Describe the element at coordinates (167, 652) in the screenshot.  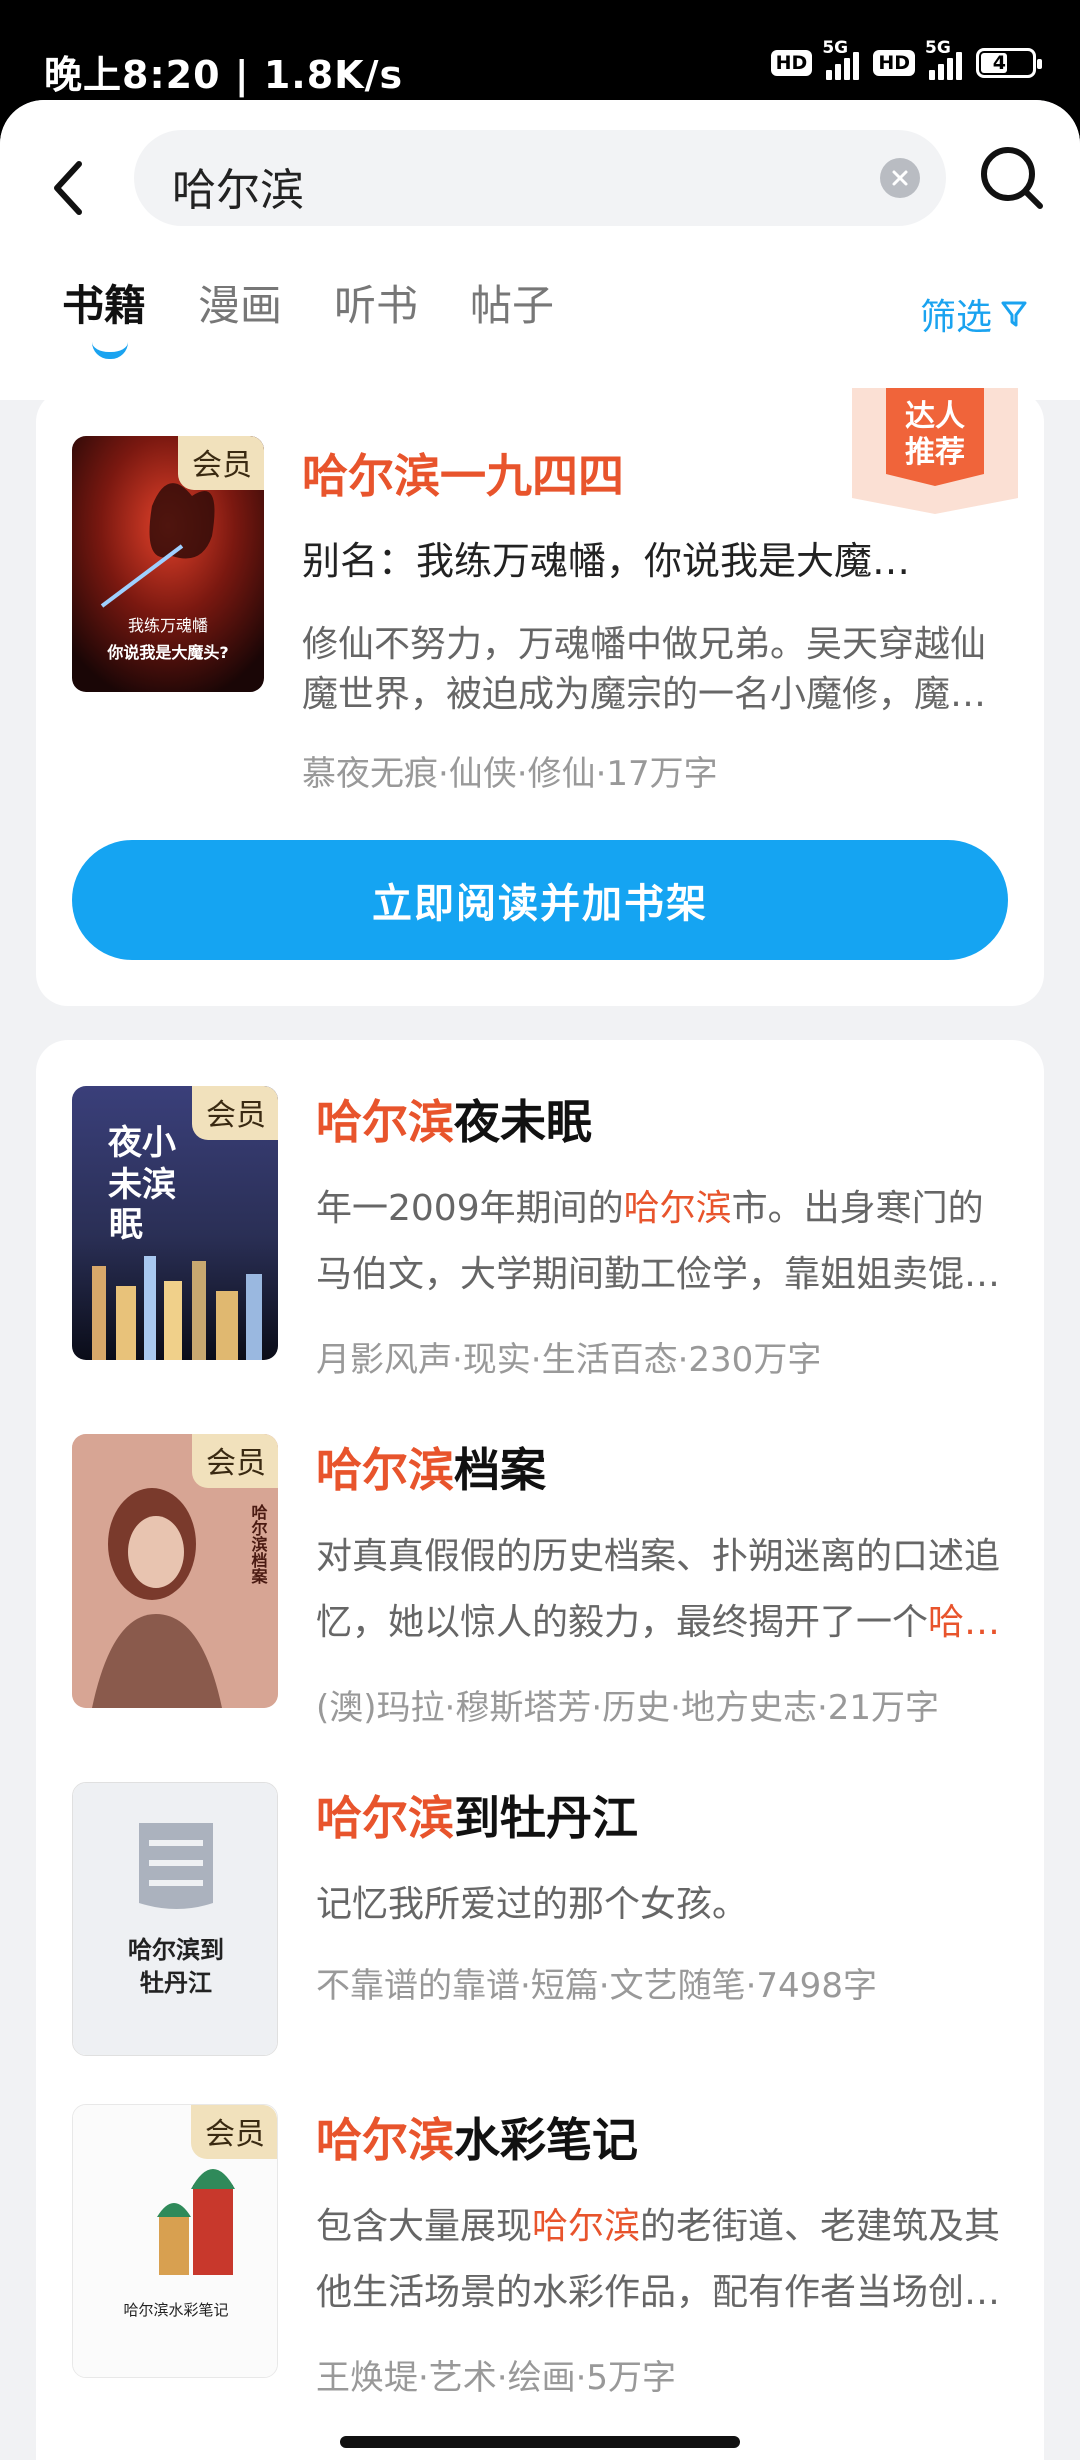
I see `svg-text: 你说我是大魔头?` at that location.